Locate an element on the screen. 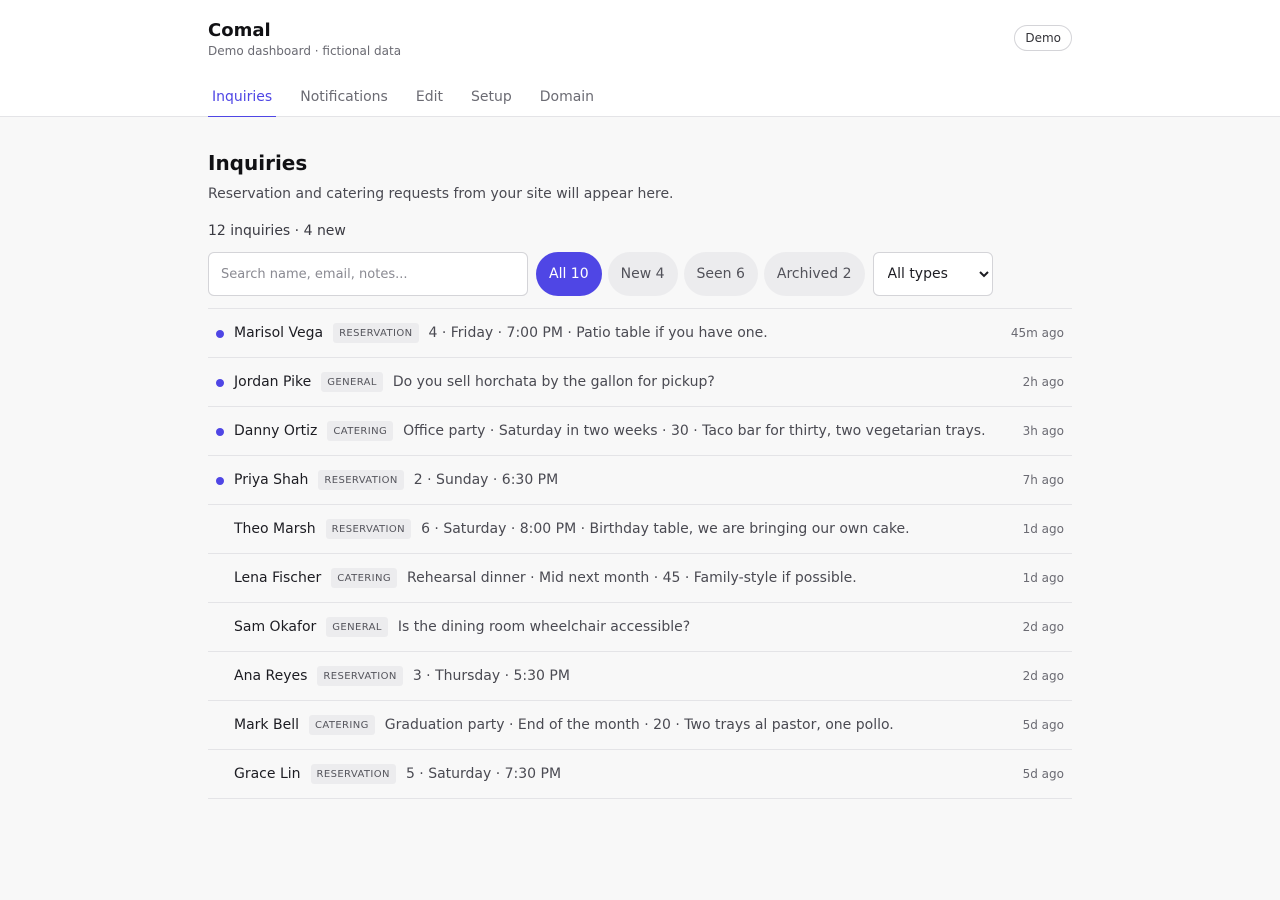  app-subtitle: Demo dashboard · fictional data is located at coordinates (305, 51).